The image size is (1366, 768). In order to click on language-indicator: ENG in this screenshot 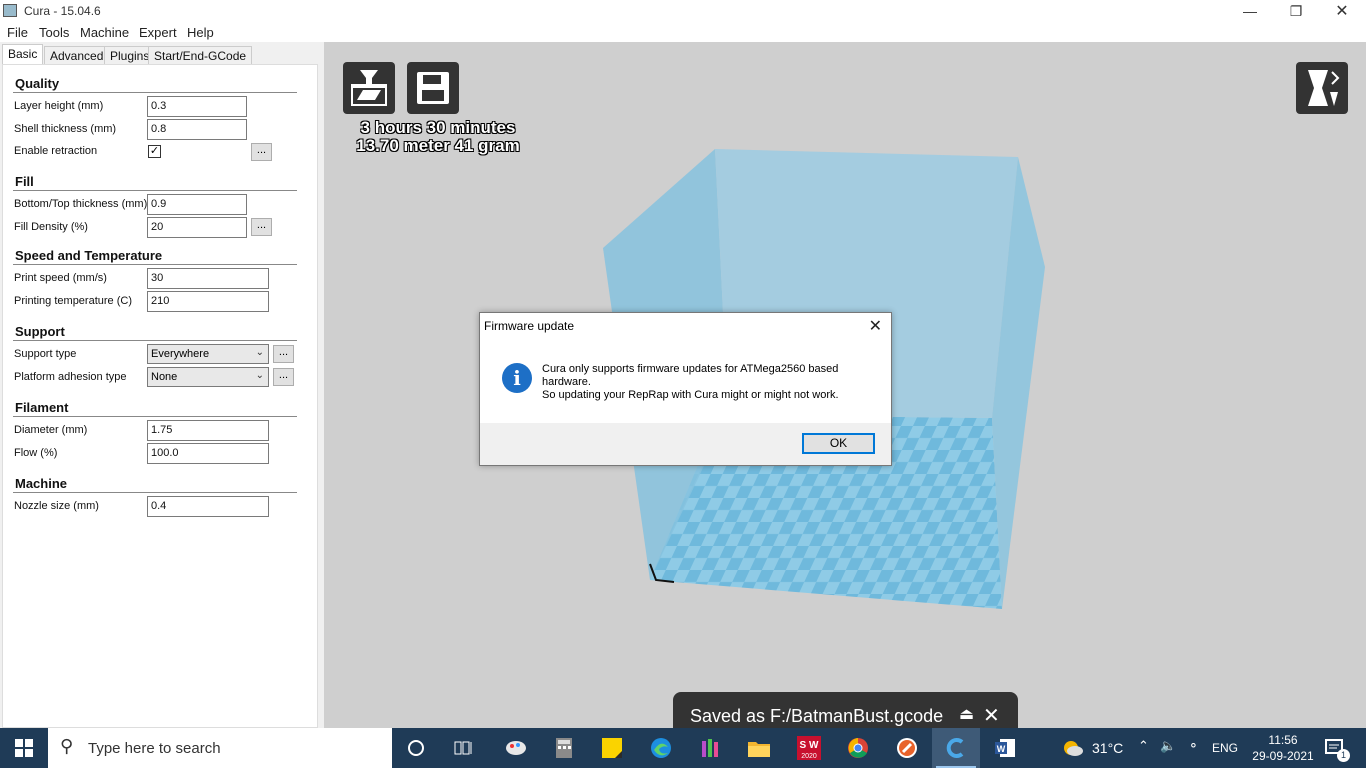, I will do `click(1225, 748)`.